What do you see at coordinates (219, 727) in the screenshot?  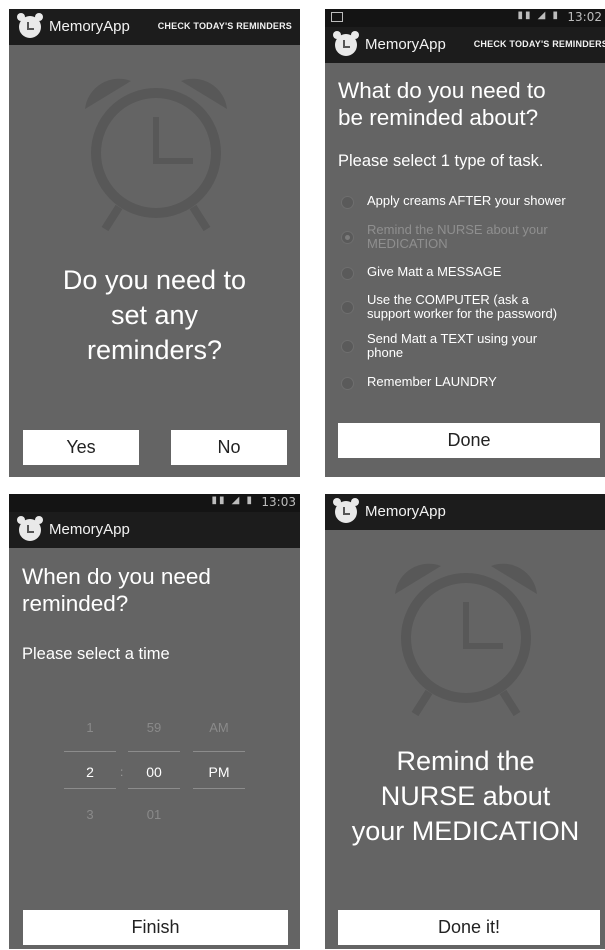 I see `ampm-prev: AM` at bounding box center [219, 727].